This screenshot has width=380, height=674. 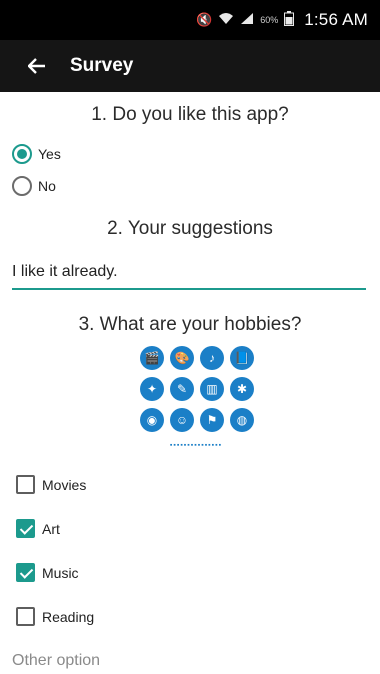 I want to click on wifi-icon, so click(x=226, y=20).